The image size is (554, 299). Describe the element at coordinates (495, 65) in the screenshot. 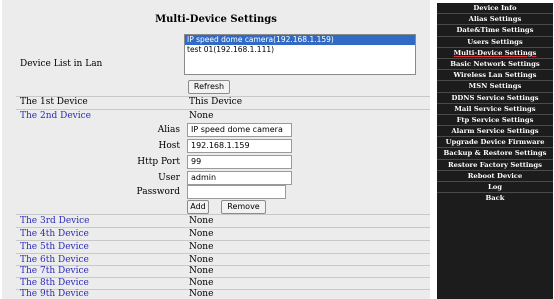

I see `menu-item-basic-network-settings: Basic Network Settings` at that location.